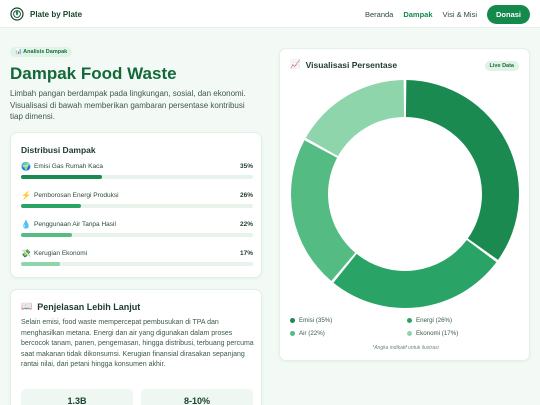  I want to click on plate-logo-icon, so click(17, 14).